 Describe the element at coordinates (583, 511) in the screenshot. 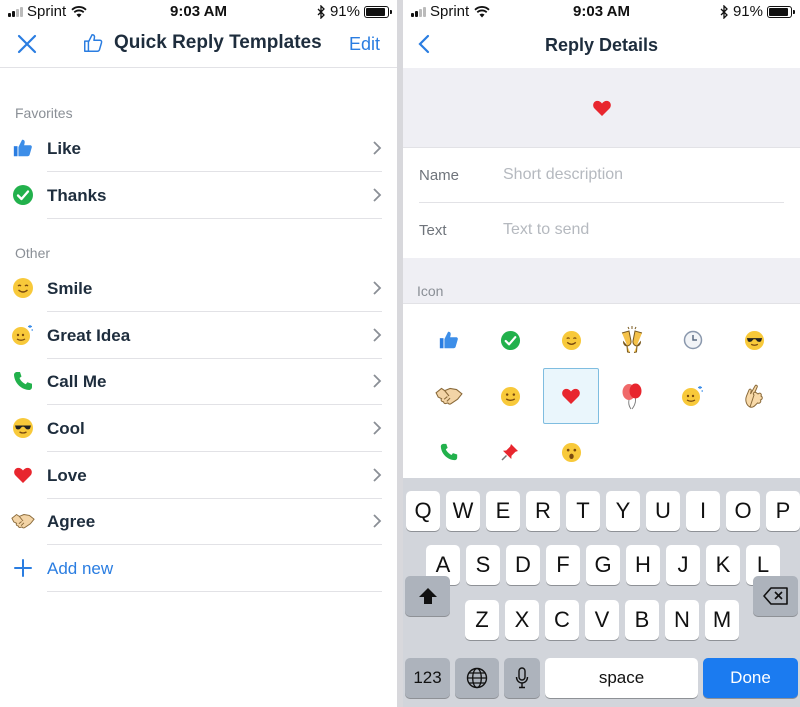

I see `key-t: T` at that location.